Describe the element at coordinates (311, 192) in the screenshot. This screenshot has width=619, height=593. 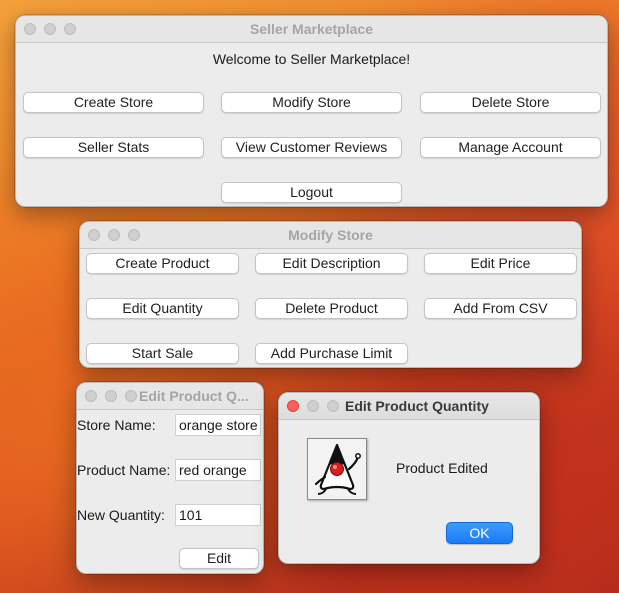
I see `logout-button: Logout` at that location.